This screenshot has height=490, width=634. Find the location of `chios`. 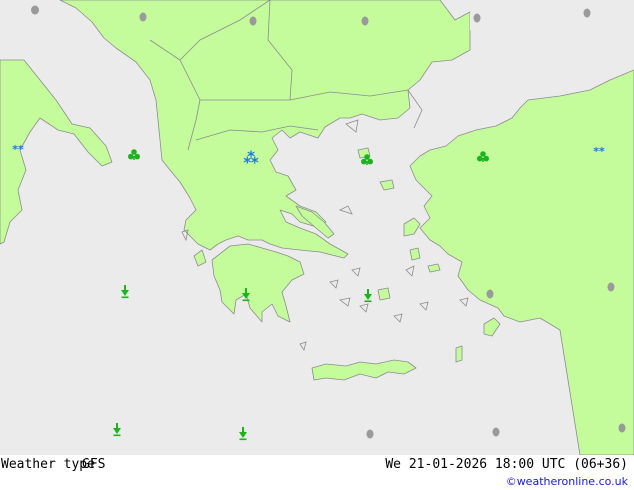

chios is located at coordinates (415, 254).